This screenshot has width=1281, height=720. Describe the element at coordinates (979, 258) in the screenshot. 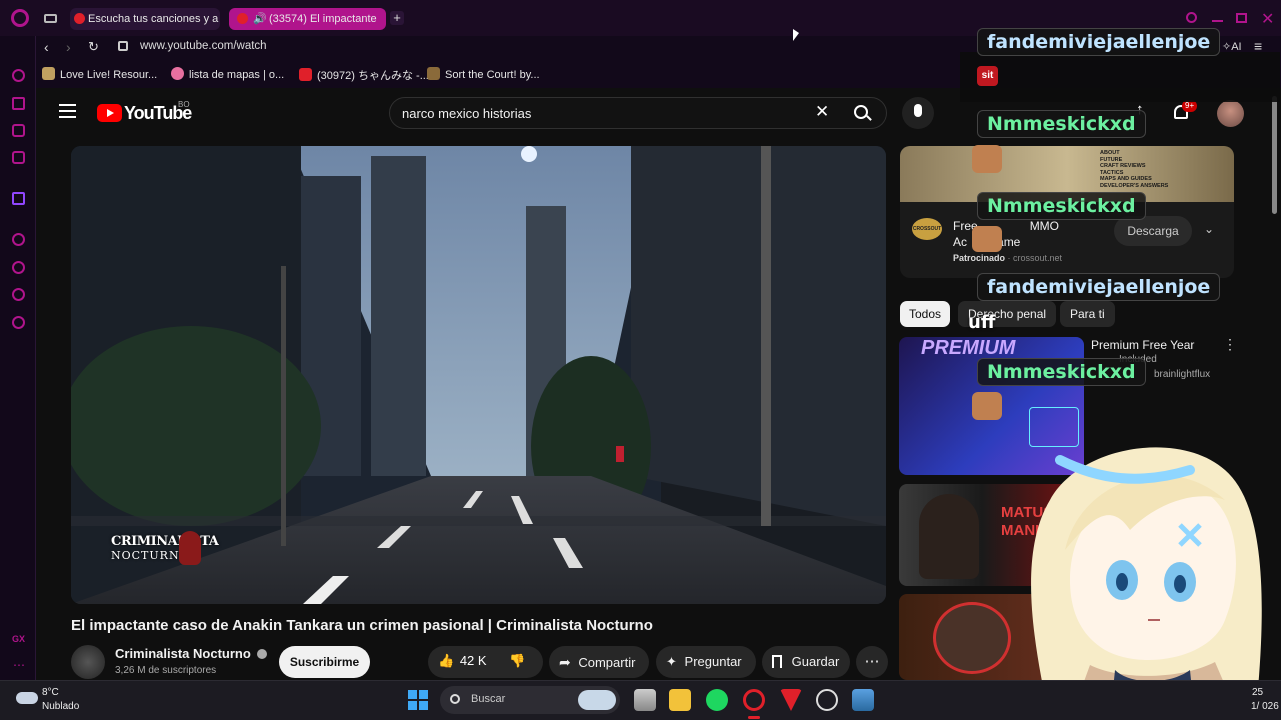

I see `sponsored-label: Patrocinado` at that location.